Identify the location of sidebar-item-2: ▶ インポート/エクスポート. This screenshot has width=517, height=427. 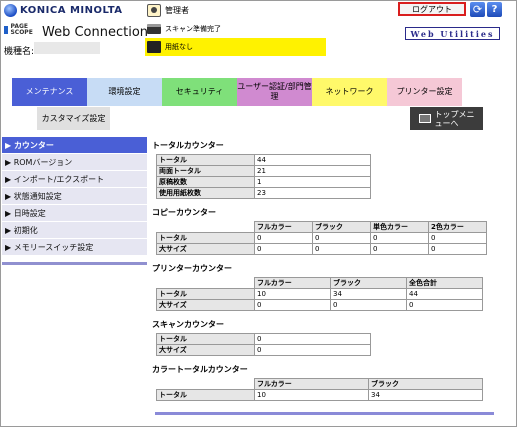
(74, 179).